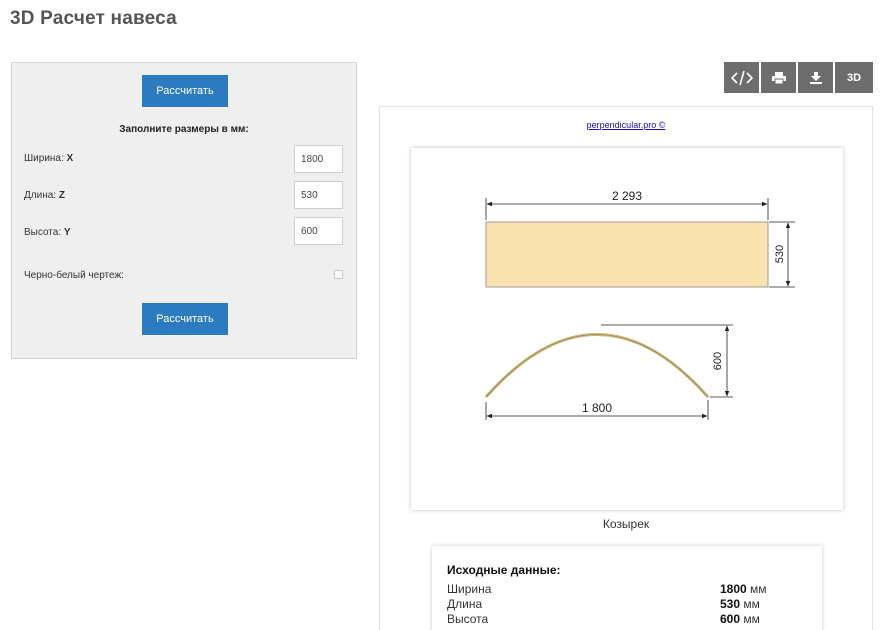 Image resolution: width=882 pixels, height=630 pixels. What do you see at coordinates (740, 604) in the screenshot?
I see `source-row-value: 530 мм` at bounding box center [740, 604].